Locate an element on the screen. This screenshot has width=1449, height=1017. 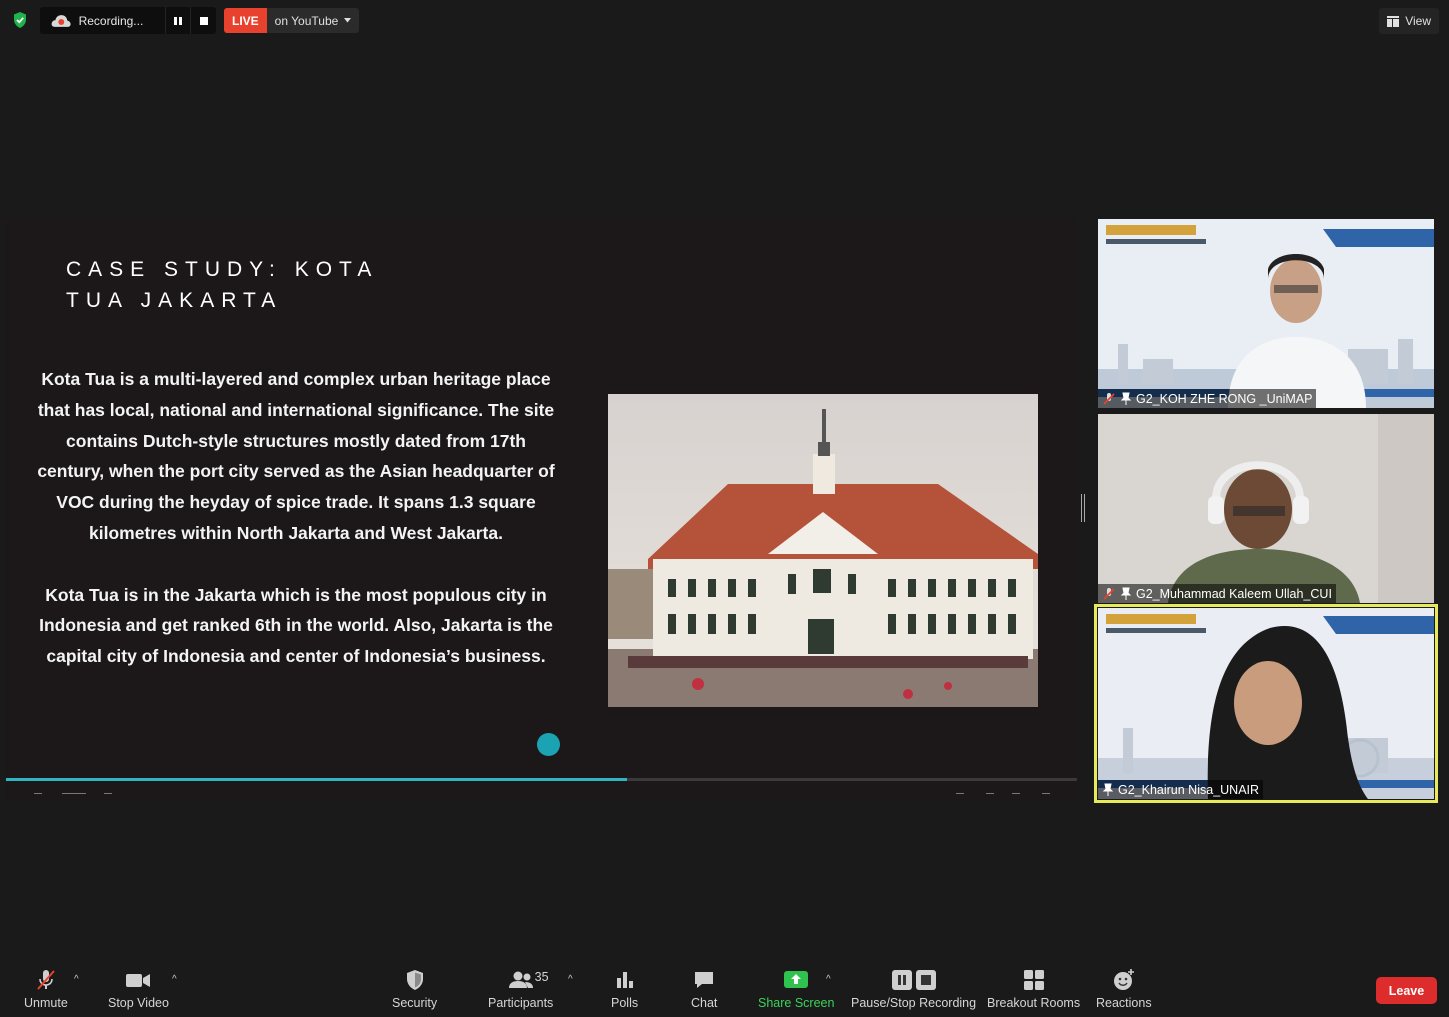
share-screen-label: Share Screen is located at coordinates (796, 1003).